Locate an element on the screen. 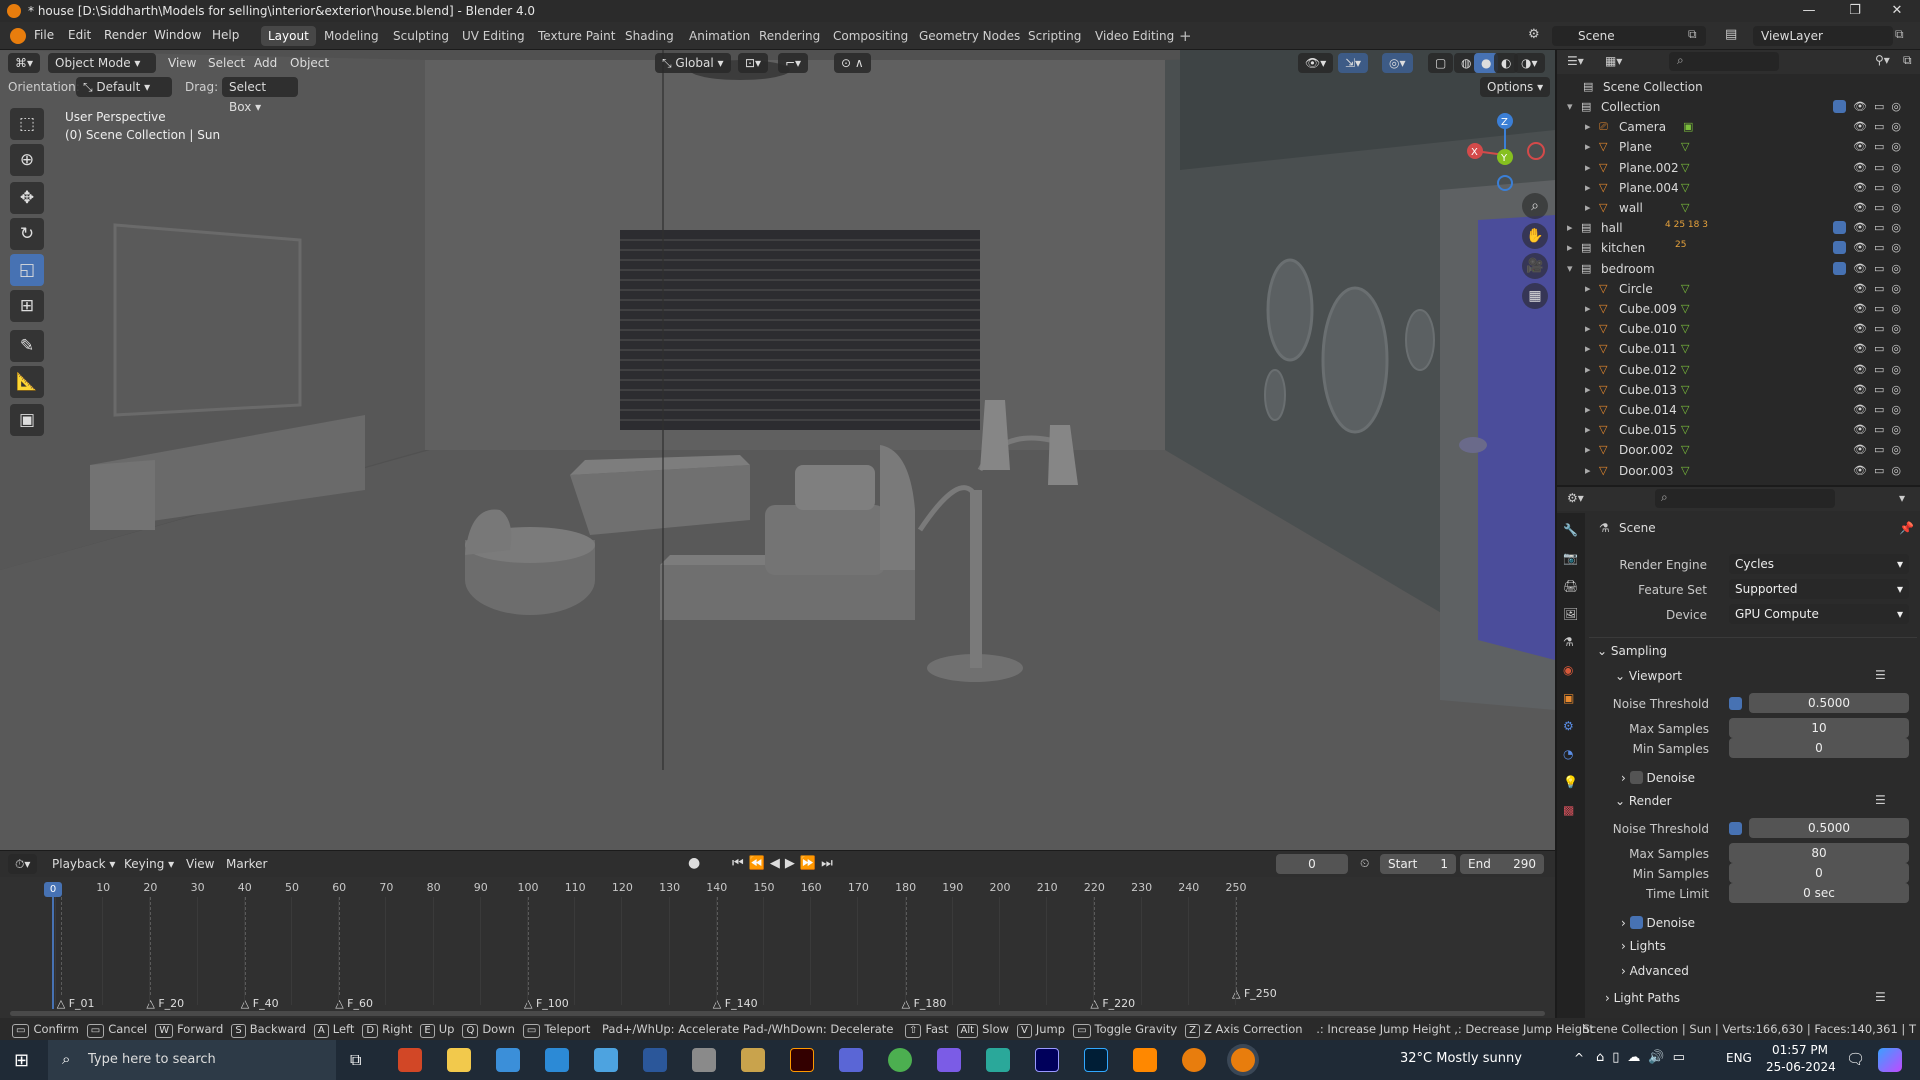 The image size is (1920, 1080). end-frame-field: End 290 is located at coordinates (1502, 864).